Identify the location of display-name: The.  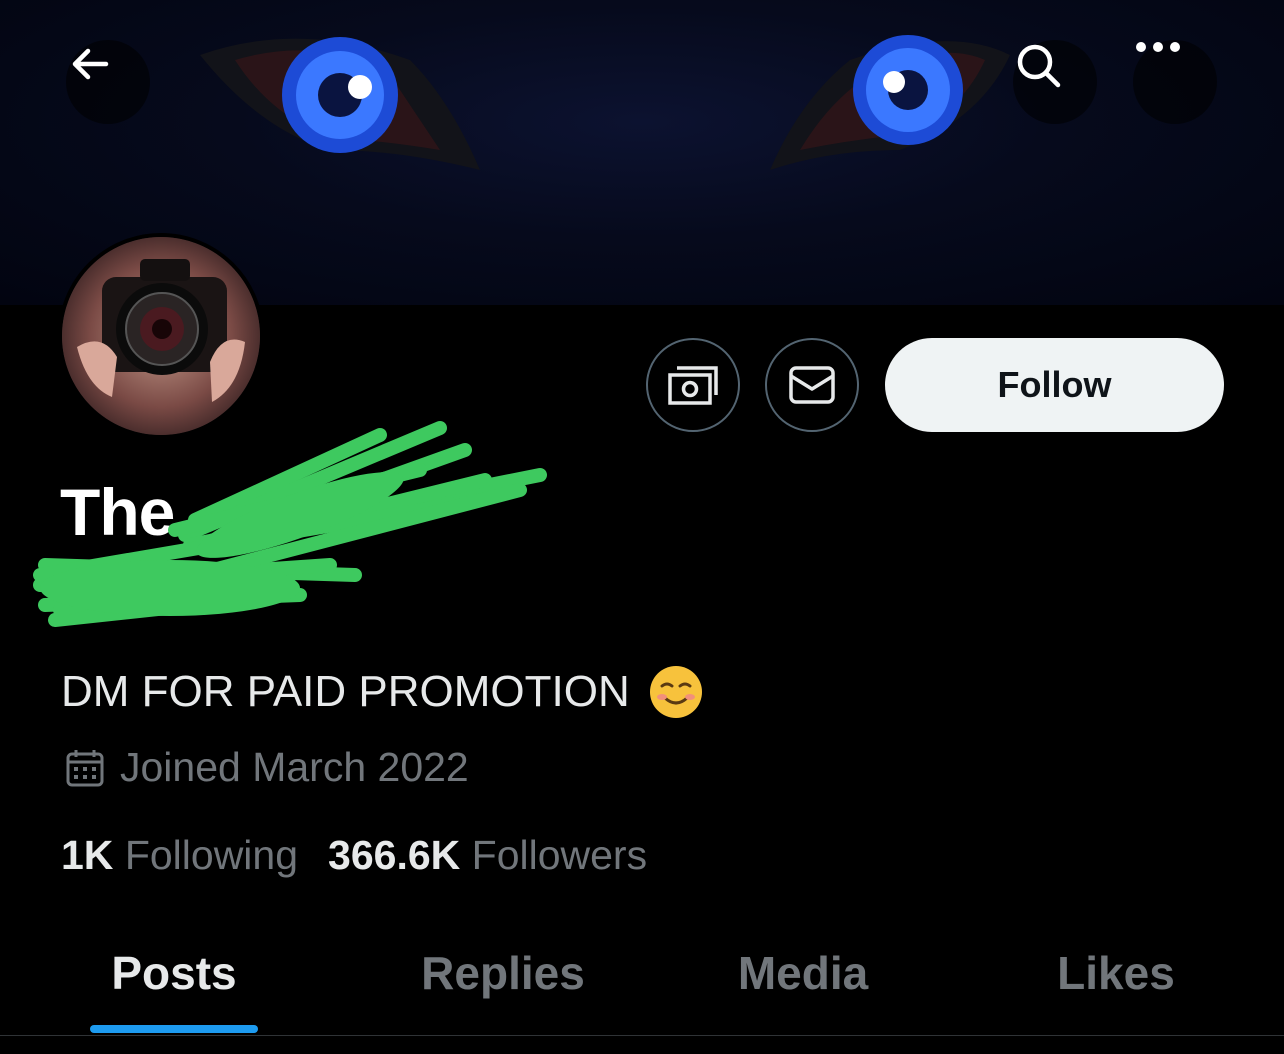
(117, 512).